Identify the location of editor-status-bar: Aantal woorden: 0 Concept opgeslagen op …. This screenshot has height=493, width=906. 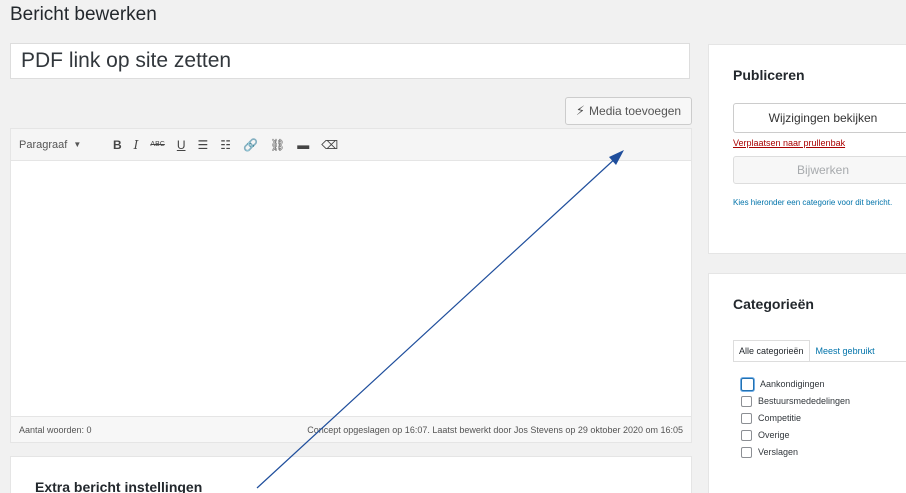
(351, 429).